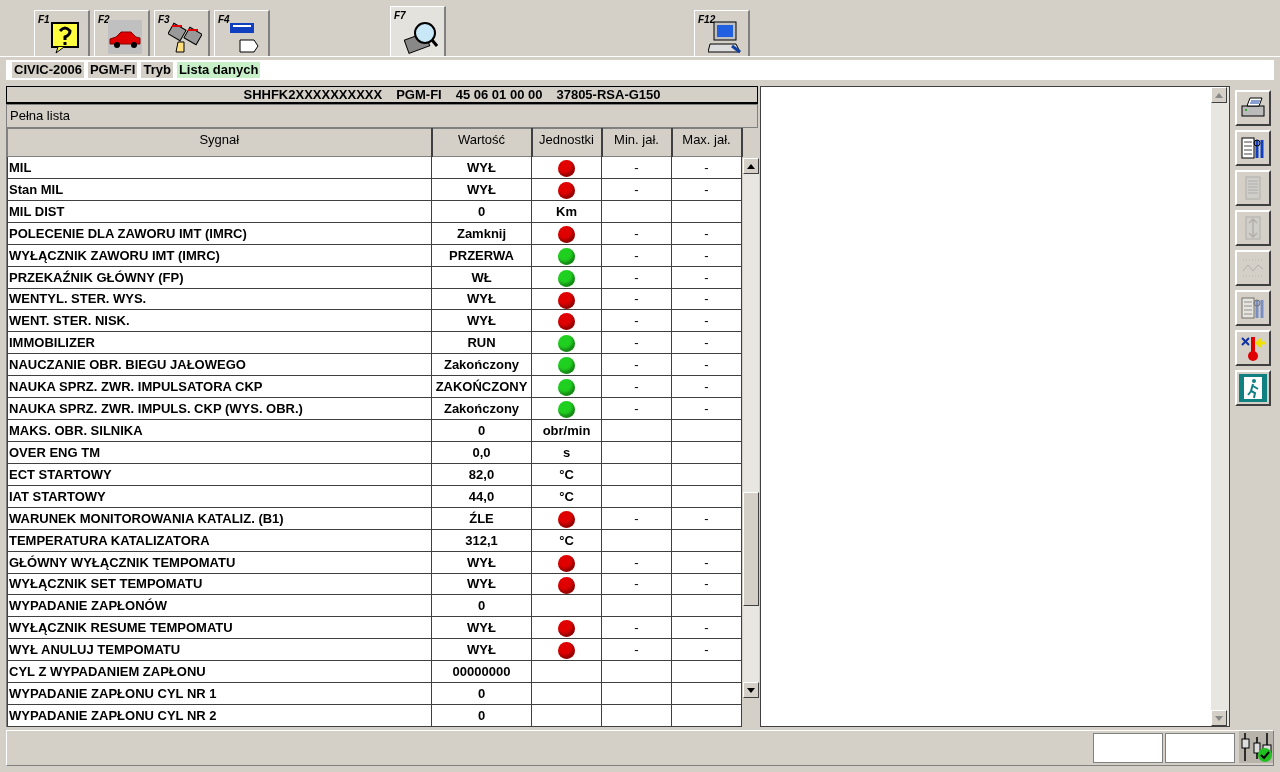 This screenshot has width=1280, height=772. I want to click on breadcrumb-item: Lista danych, so click(218, 70).